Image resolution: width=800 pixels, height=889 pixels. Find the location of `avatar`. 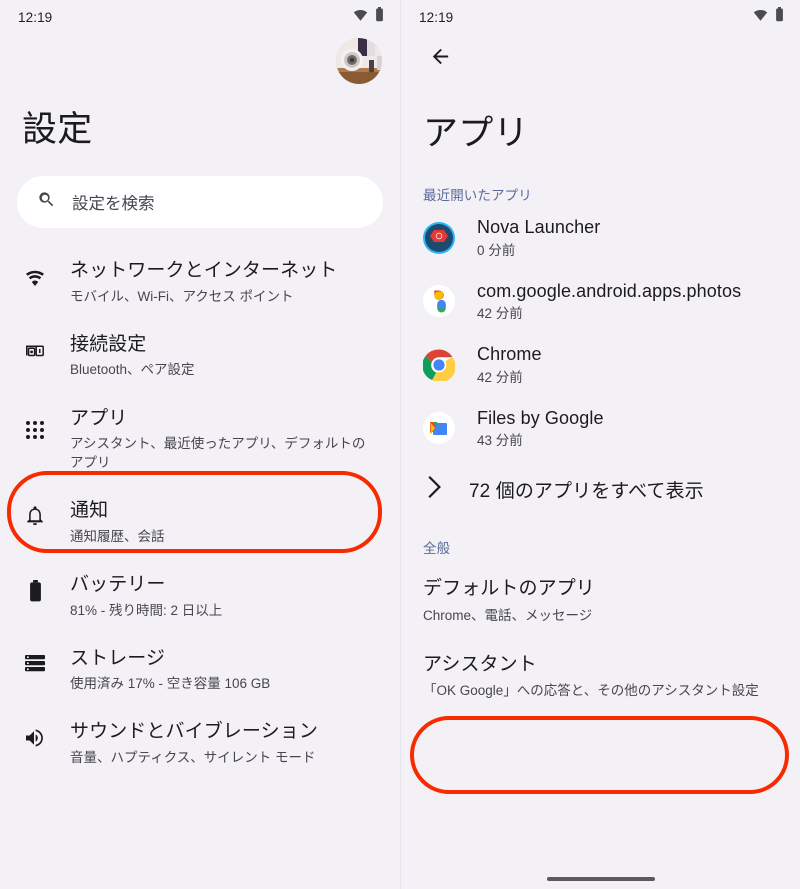

avatar is located at coordinates (359, 61).